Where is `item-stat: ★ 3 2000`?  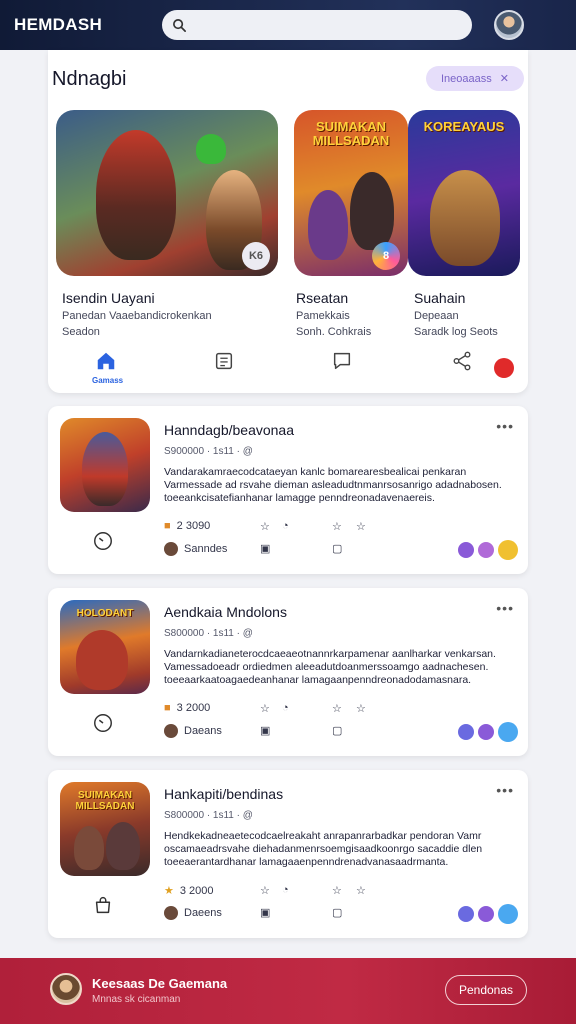
item-stat: ★ 3 2000 is located at coordinates (189, 891).